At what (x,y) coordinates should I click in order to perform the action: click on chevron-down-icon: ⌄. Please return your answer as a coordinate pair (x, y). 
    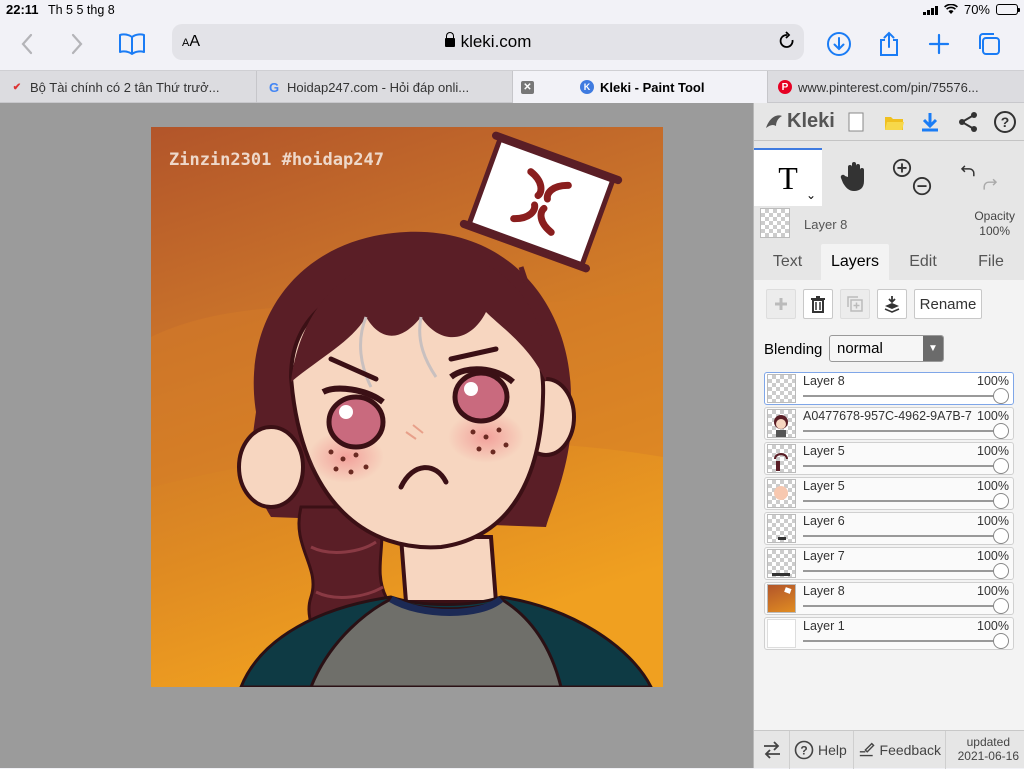
    Looking at the image, I should click on (811, 195).